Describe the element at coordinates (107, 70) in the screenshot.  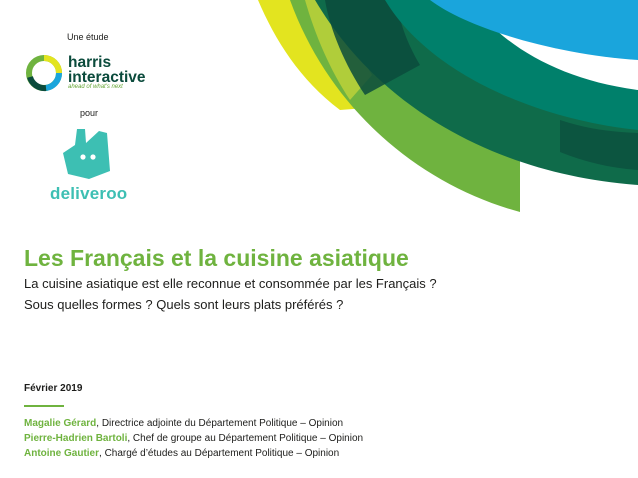
I see `harris-name: harris interactive` at that location.